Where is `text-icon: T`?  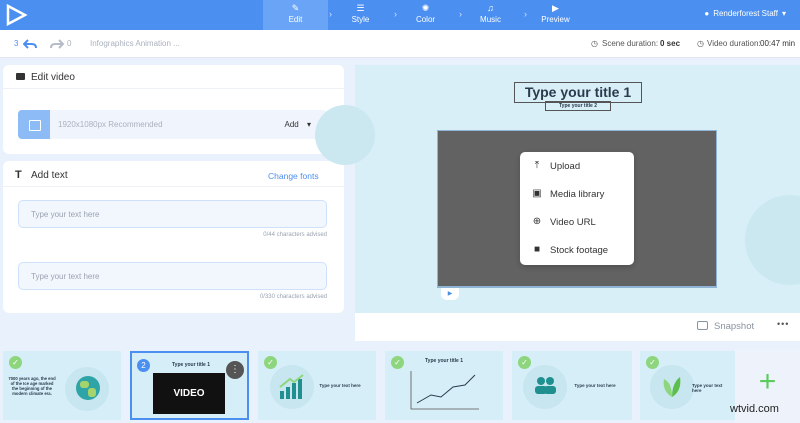
text-icon: T is located at coordinates (18, 175).